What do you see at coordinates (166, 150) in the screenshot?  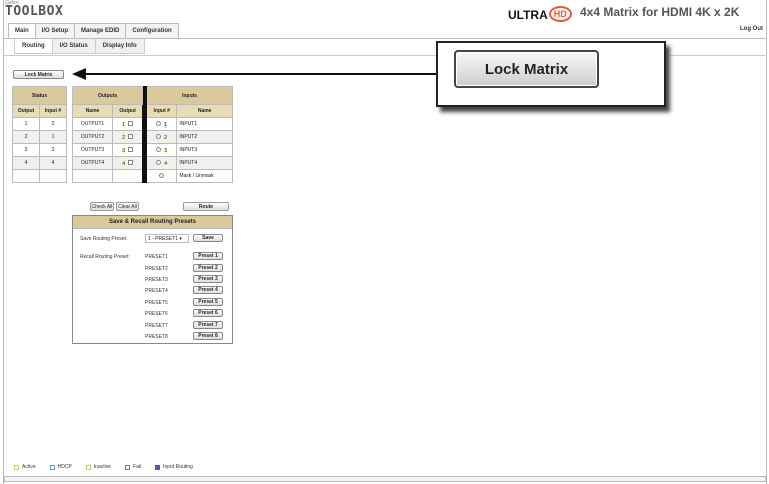 I see `input-number: 3` at bounding box center [166, 150].